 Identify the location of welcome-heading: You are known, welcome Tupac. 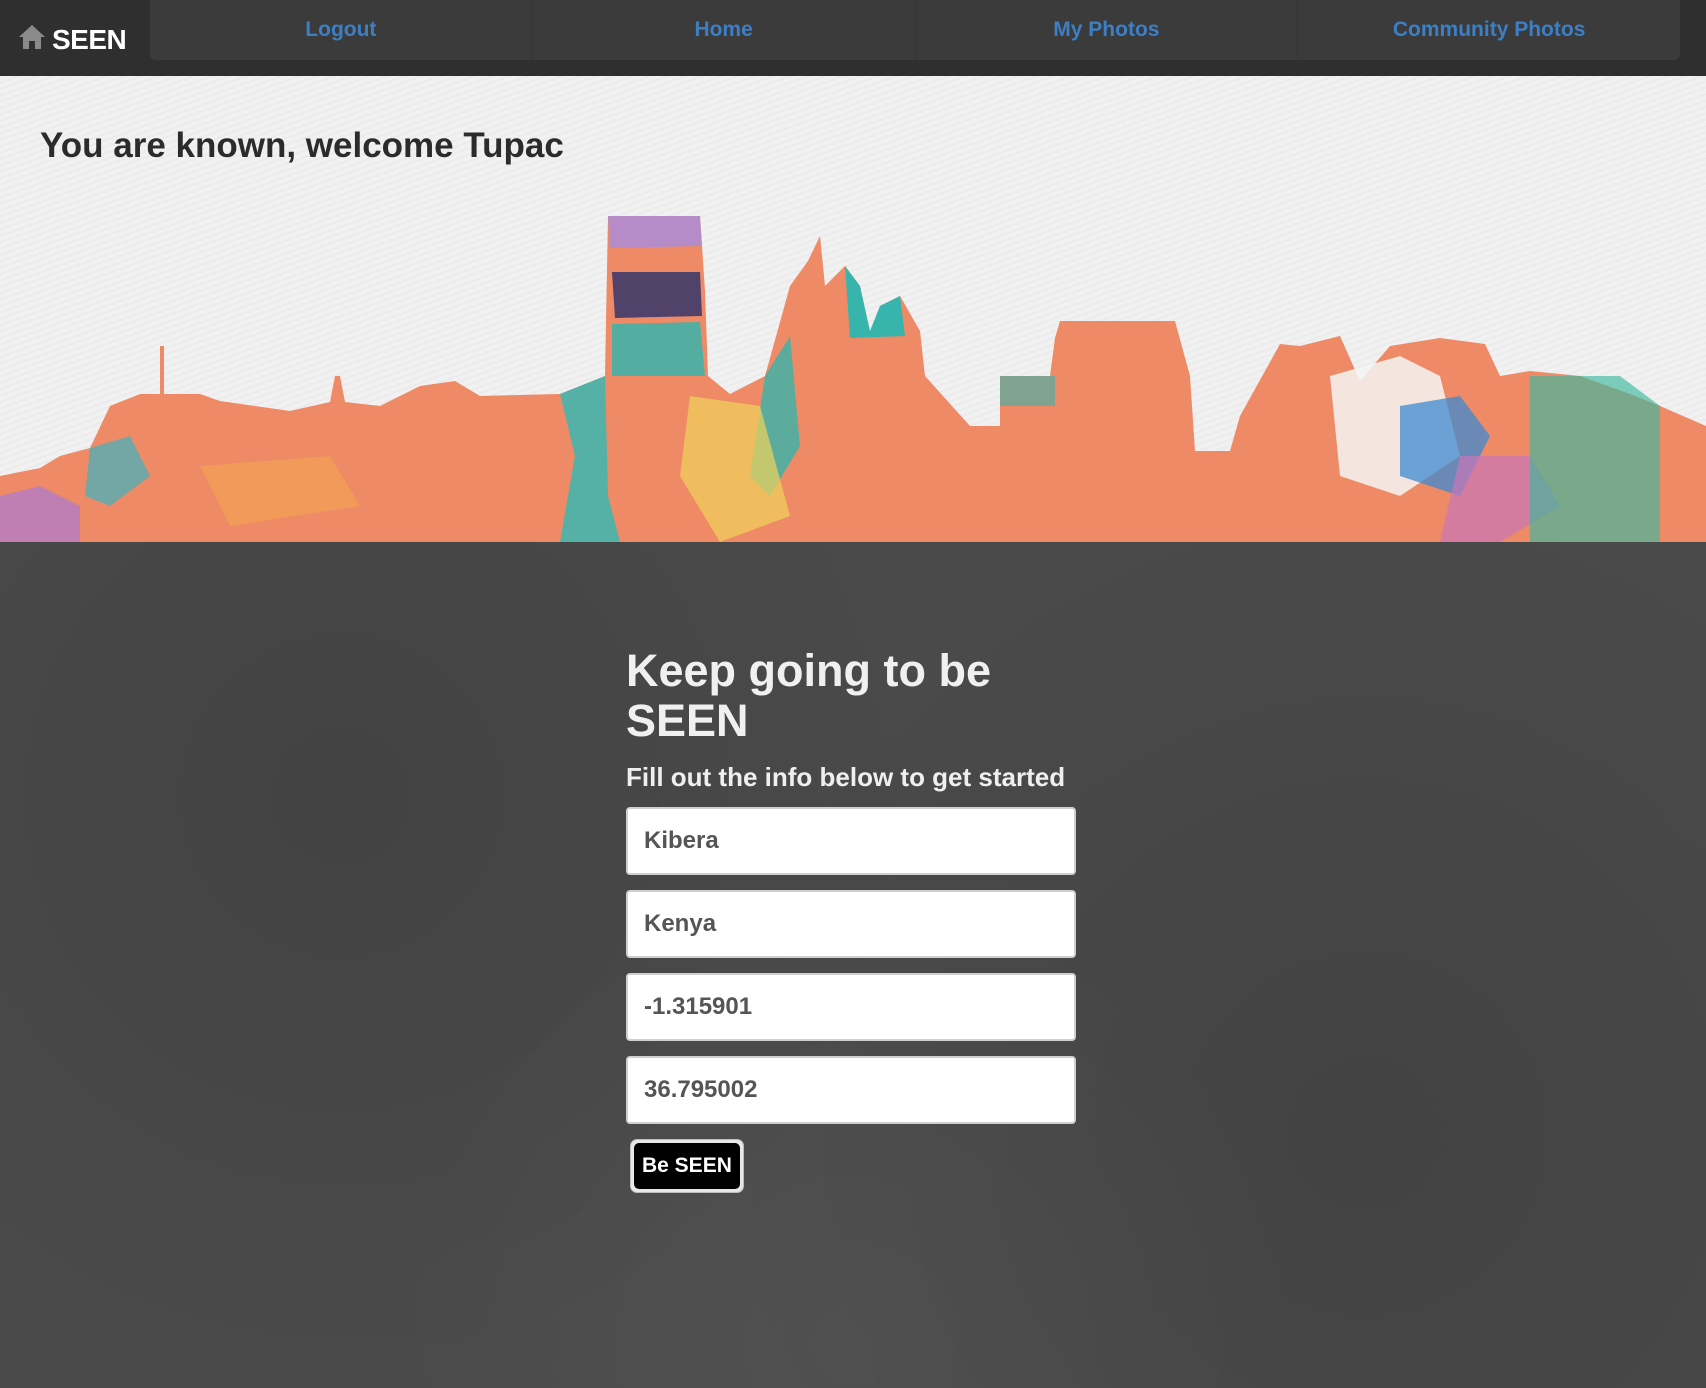
(302, 145).